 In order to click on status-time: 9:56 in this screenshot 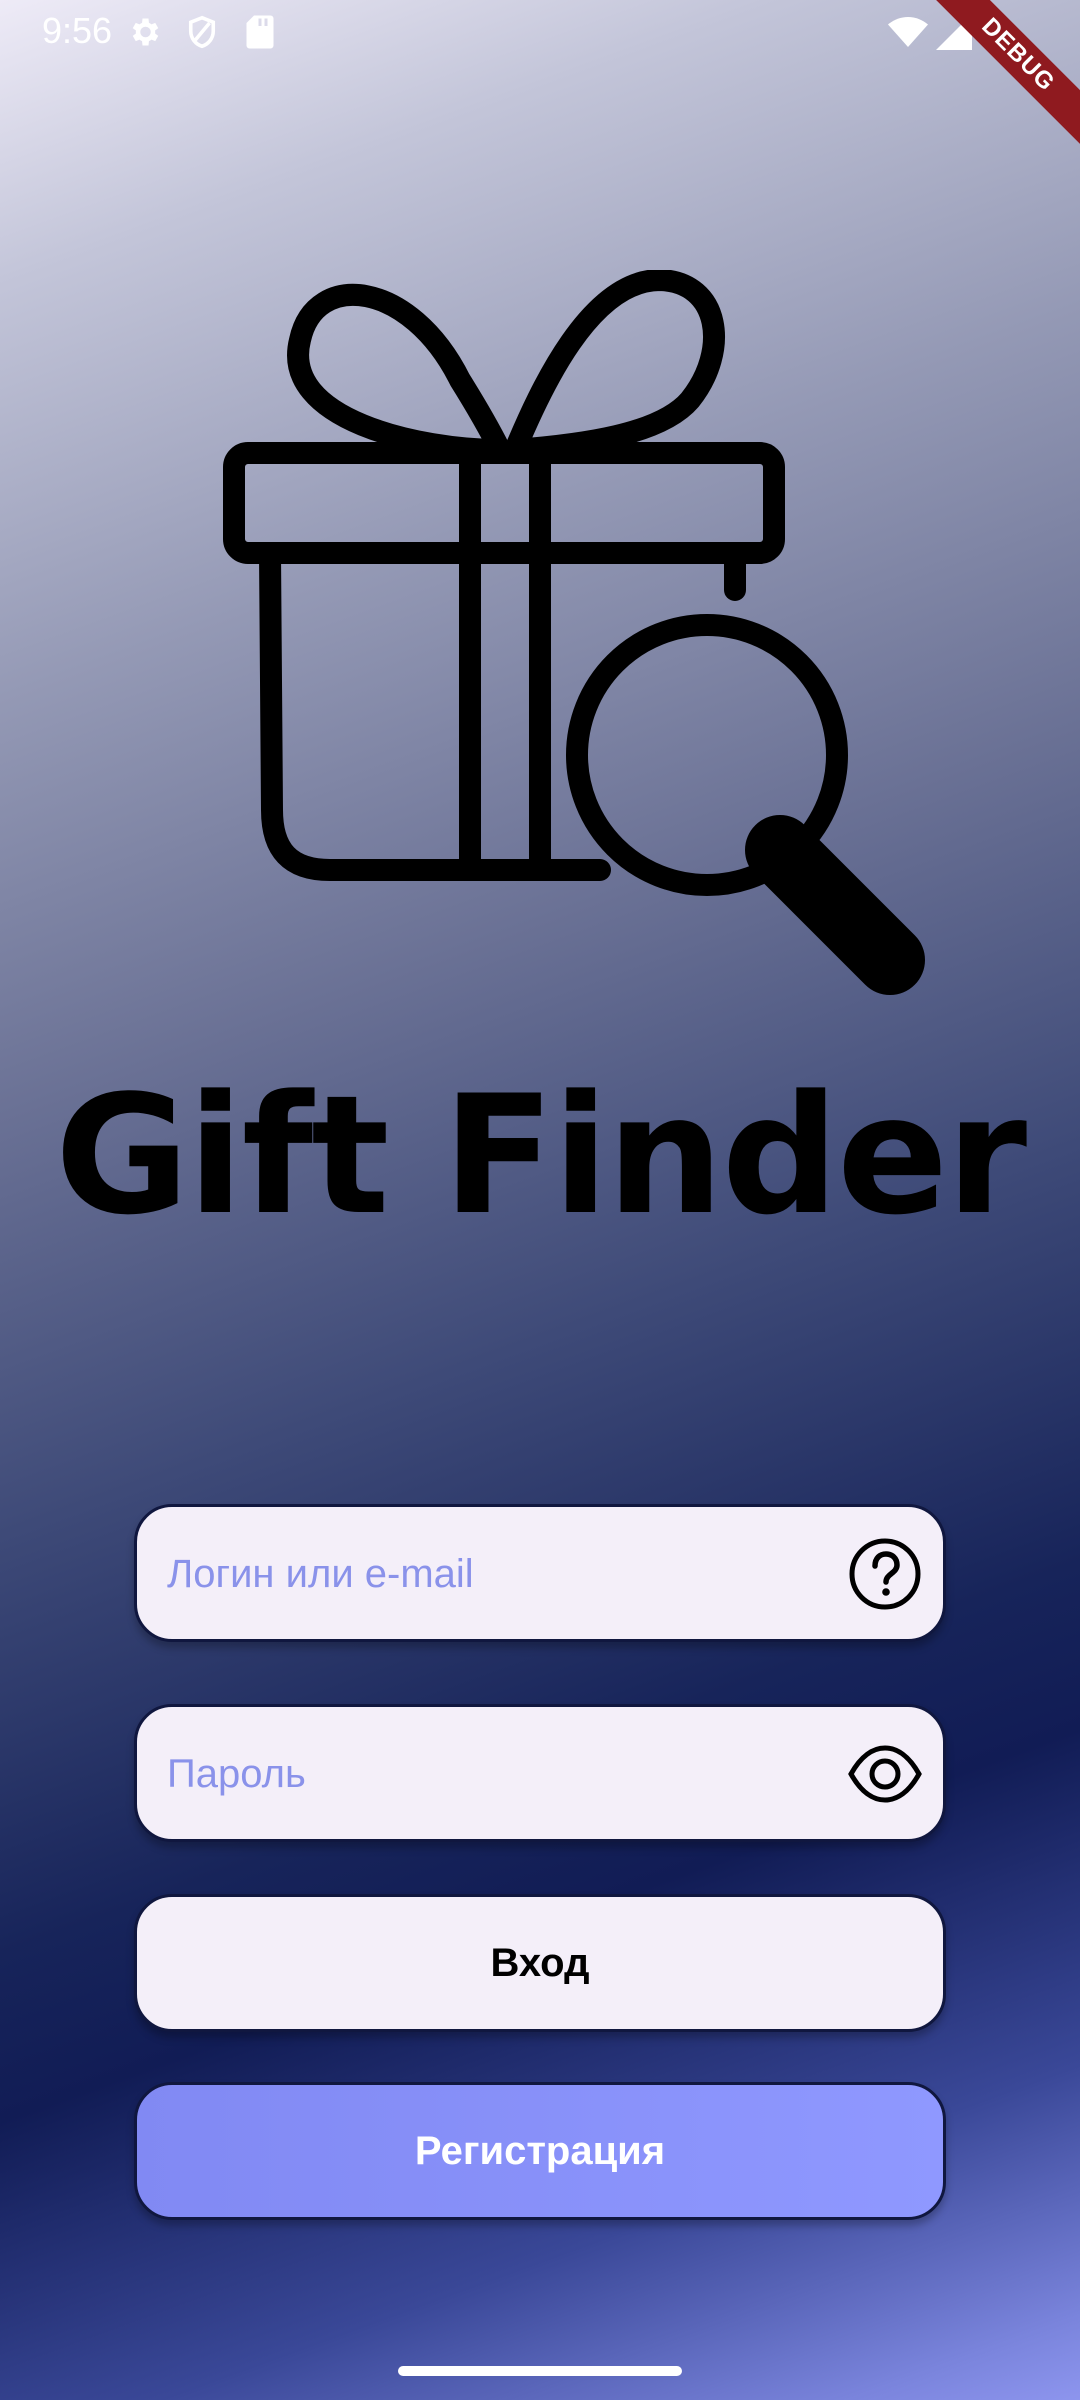, I will do `click(77, 30)`.